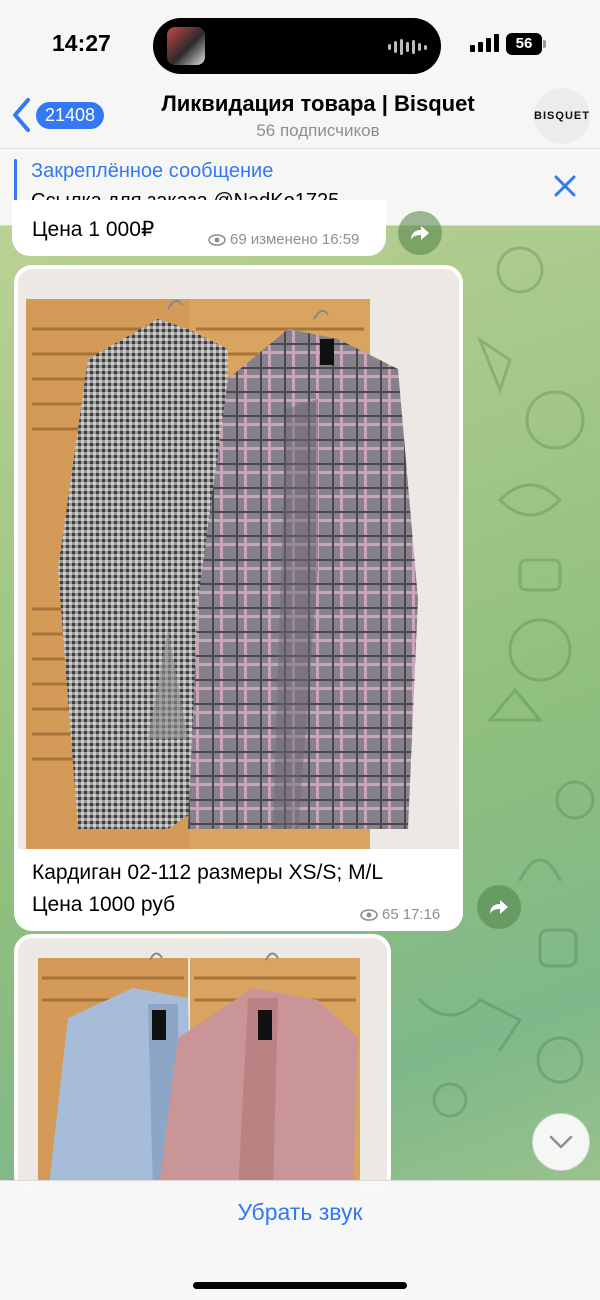 Image resolution: width=600 pixels, height=1300 pixels. Describe the element at coordinates (297, 46) in the screenshot. I see `dynamic-island` at that location.